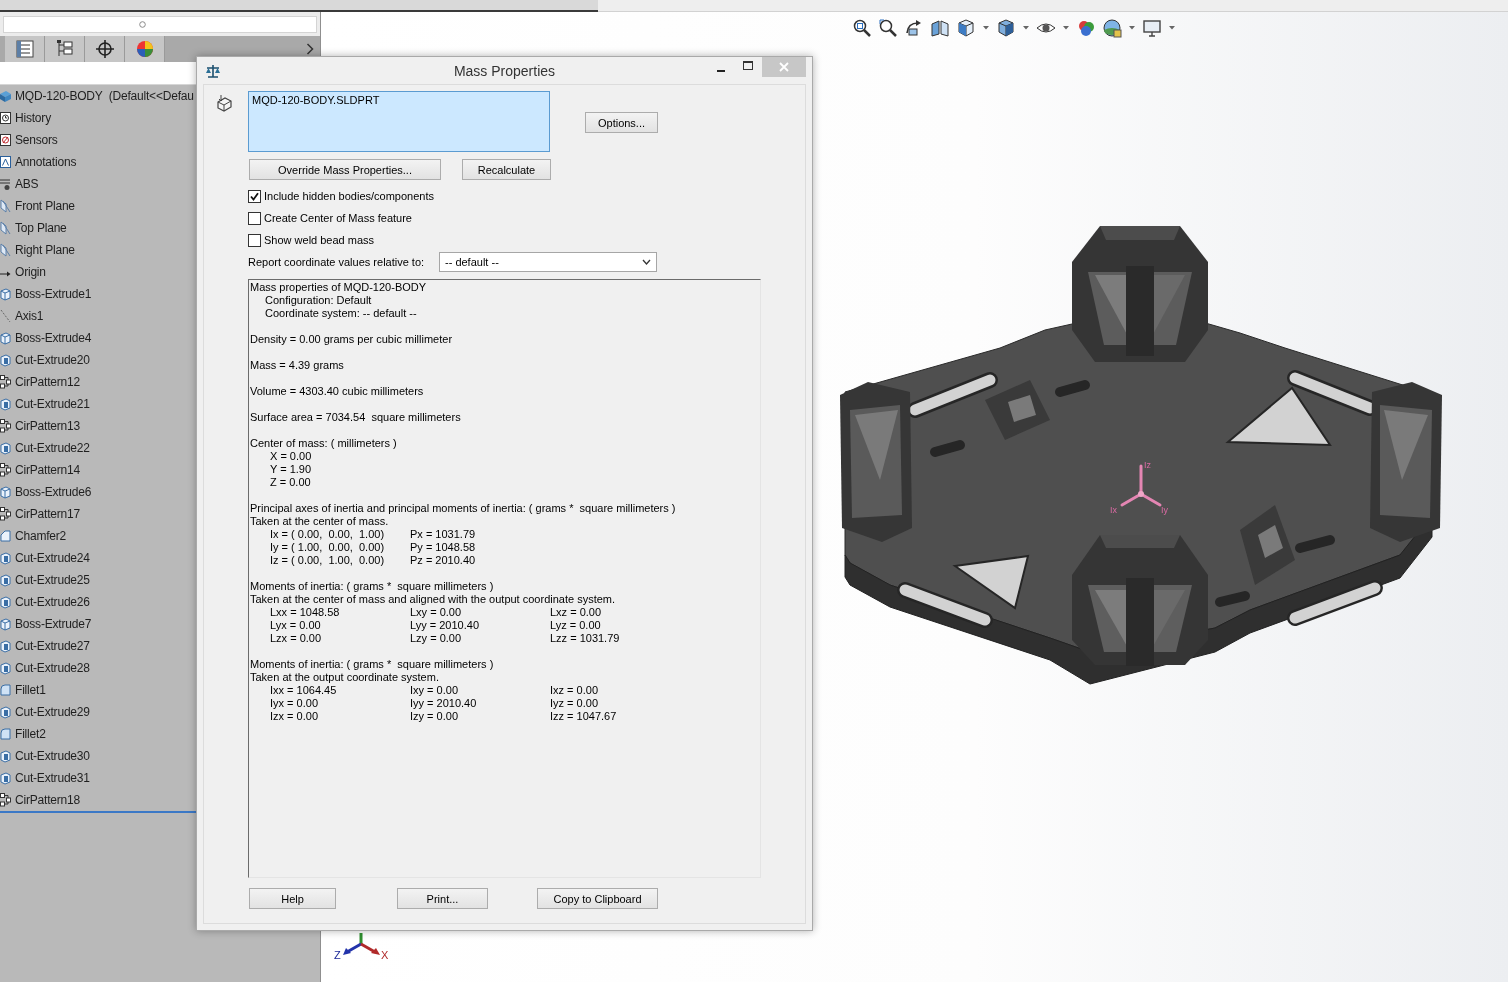  I want to click on tree-item: CirPattern14, so click(47, 470).